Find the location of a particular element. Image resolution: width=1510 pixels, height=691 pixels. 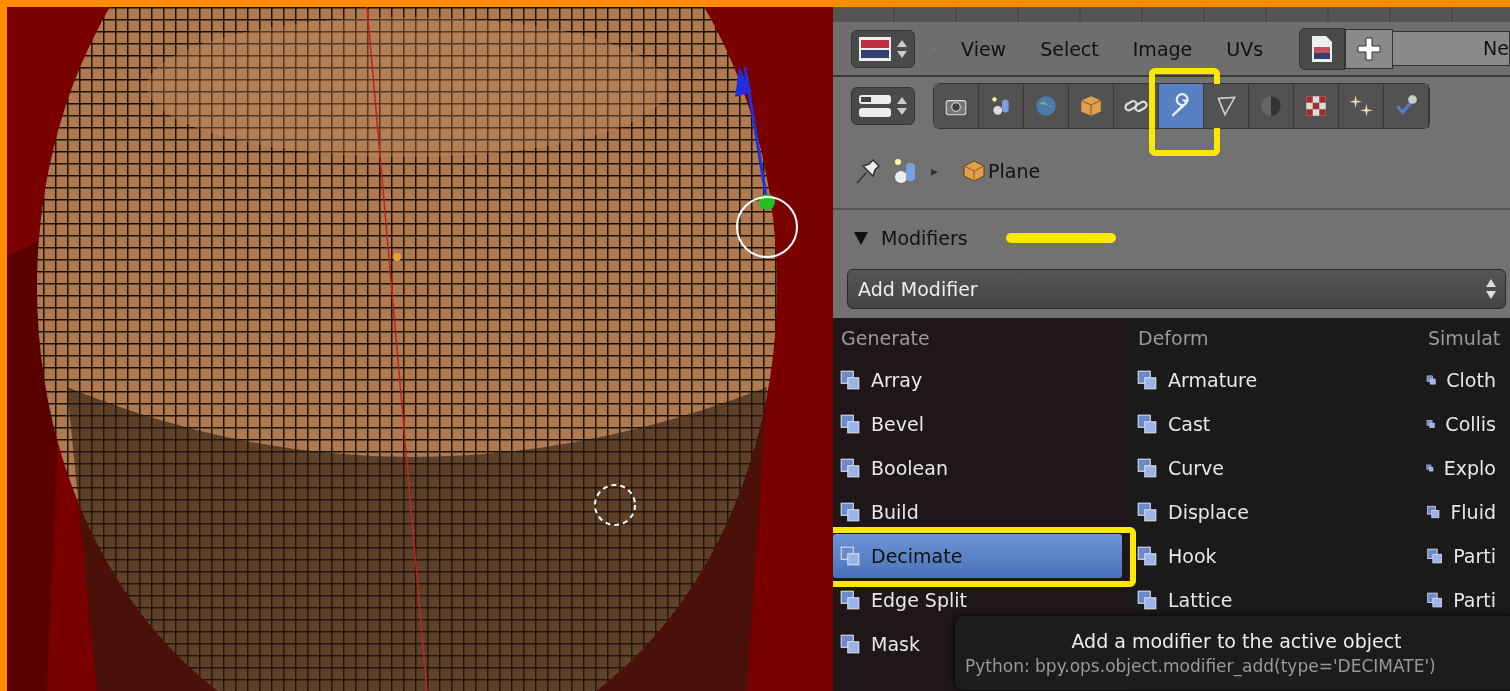

breadcrumb-object: Plane is located at coordinates (1001, 171).